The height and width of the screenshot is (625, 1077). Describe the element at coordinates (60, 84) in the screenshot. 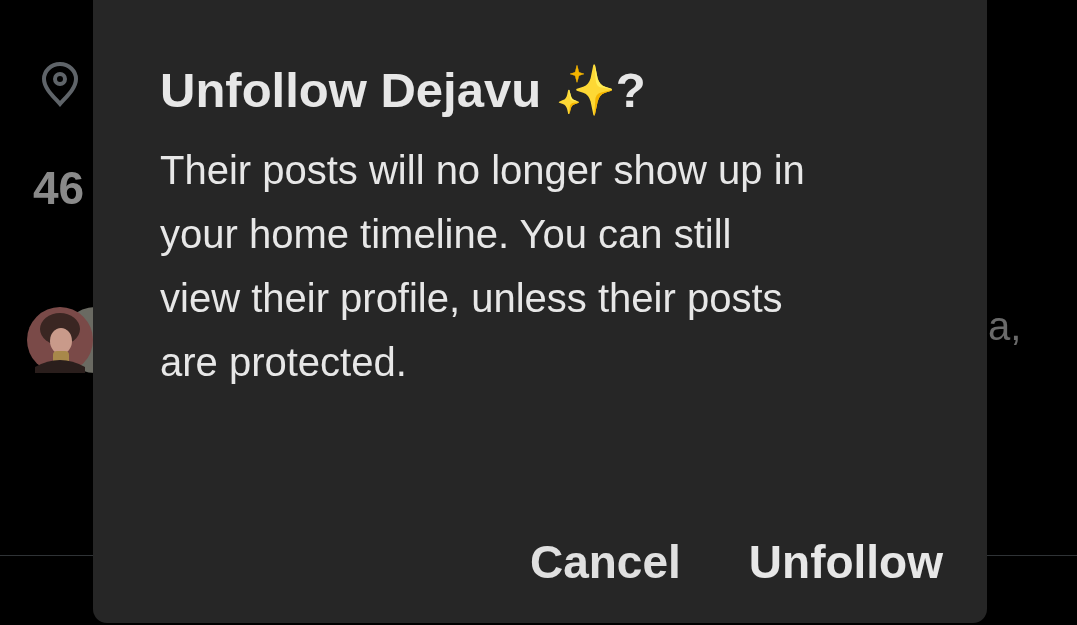

I see `location-pin-icon` at that location.